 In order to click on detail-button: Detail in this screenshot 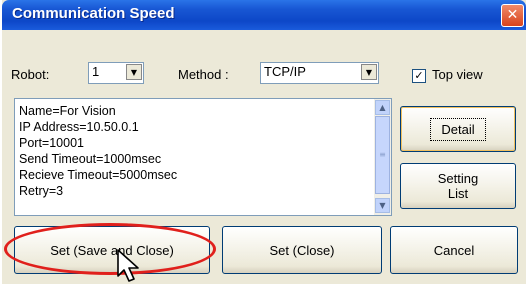, I will do `click(458, 129)`.